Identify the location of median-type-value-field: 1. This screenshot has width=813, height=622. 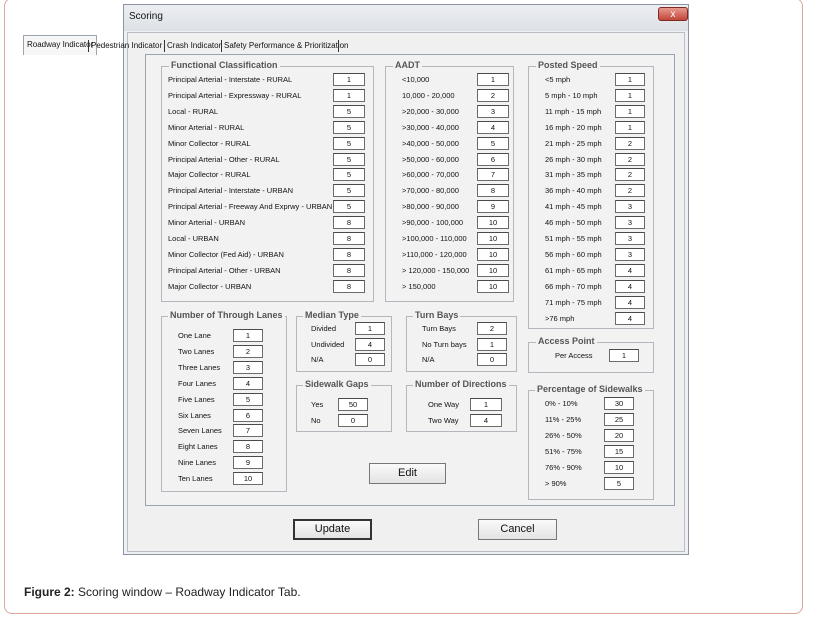
(370, 328).